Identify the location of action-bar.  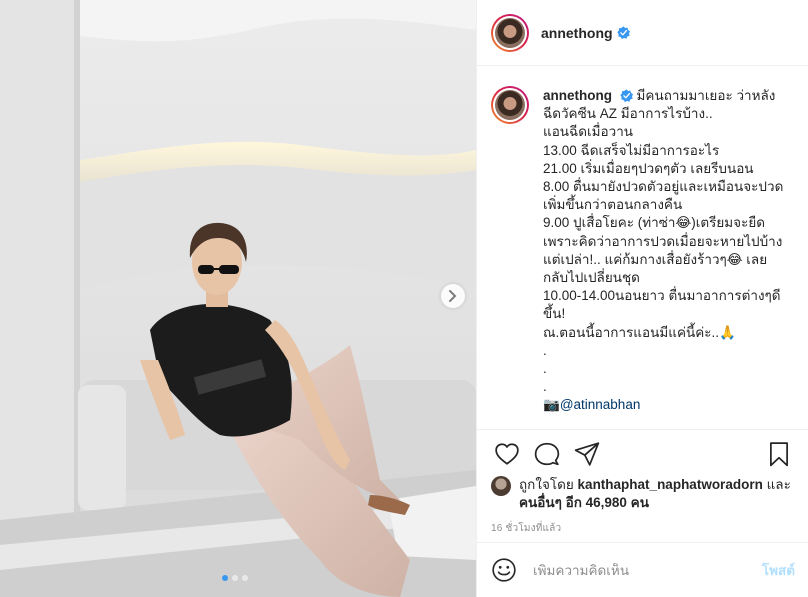
(642, 454).